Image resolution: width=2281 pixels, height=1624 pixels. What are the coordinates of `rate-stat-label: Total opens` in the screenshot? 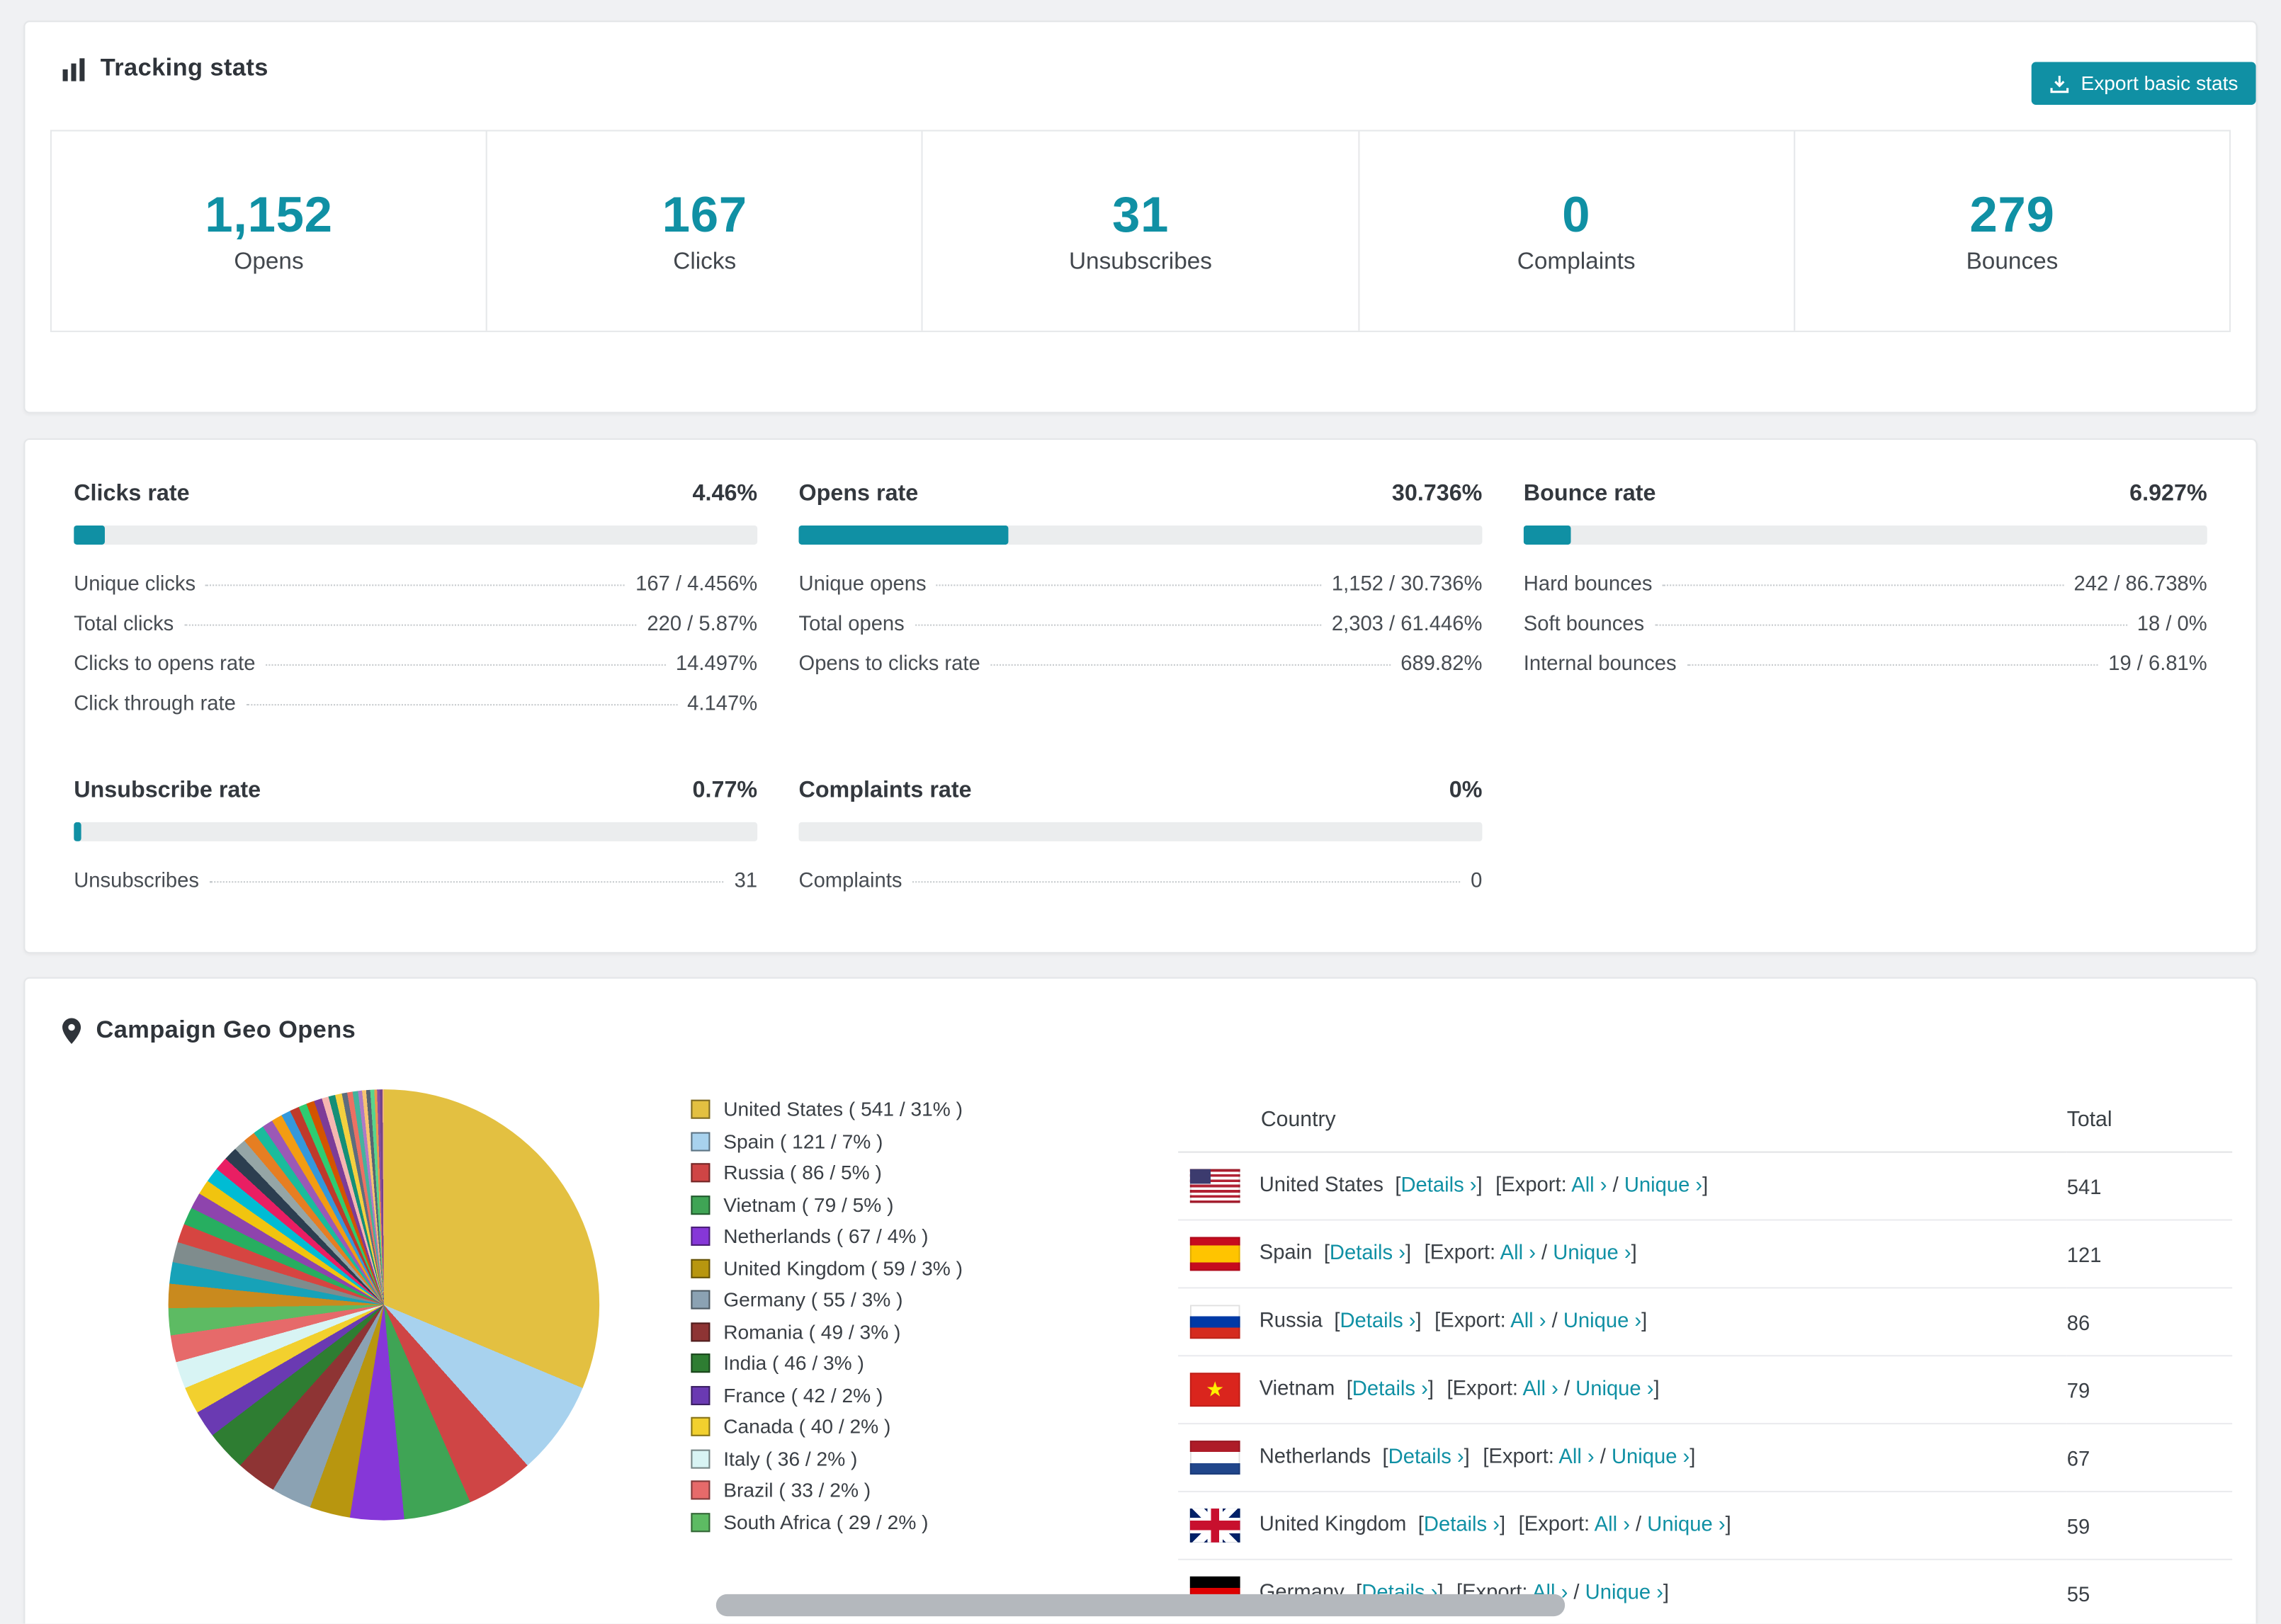 It's located at (851, 622).